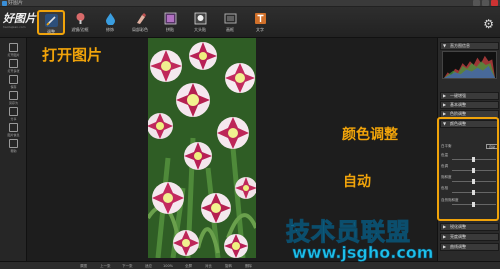 This screenshot has height=269, width=500. I want to click on tool-frame: 画框, so click(230, 22).